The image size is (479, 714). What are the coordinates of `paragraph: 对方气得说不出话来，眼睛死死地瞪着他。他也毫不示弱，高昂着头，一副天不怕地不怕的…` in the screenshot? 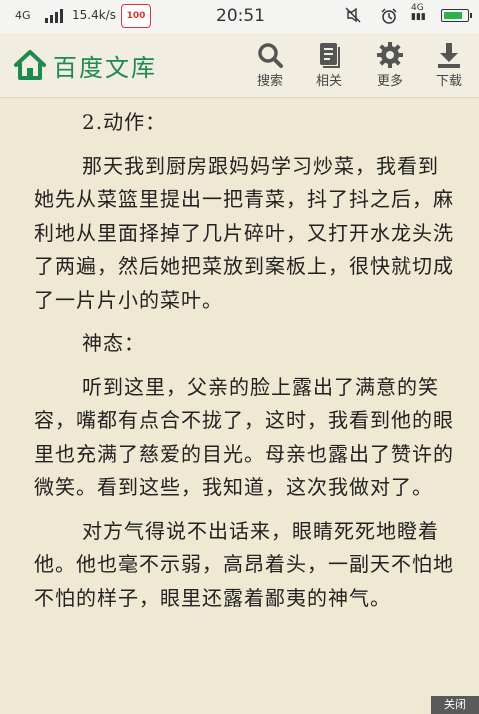 It's located at (244, 564).